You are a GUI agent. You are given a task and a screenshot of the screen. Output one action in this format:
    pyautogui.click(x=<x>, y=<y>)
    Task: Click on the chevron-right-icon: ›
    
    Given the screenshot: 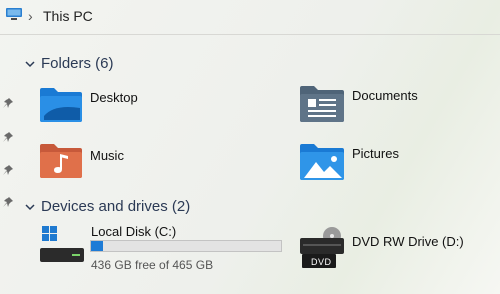 What is the action you would take?
    pyautogui.click(x=30, y=16)
    